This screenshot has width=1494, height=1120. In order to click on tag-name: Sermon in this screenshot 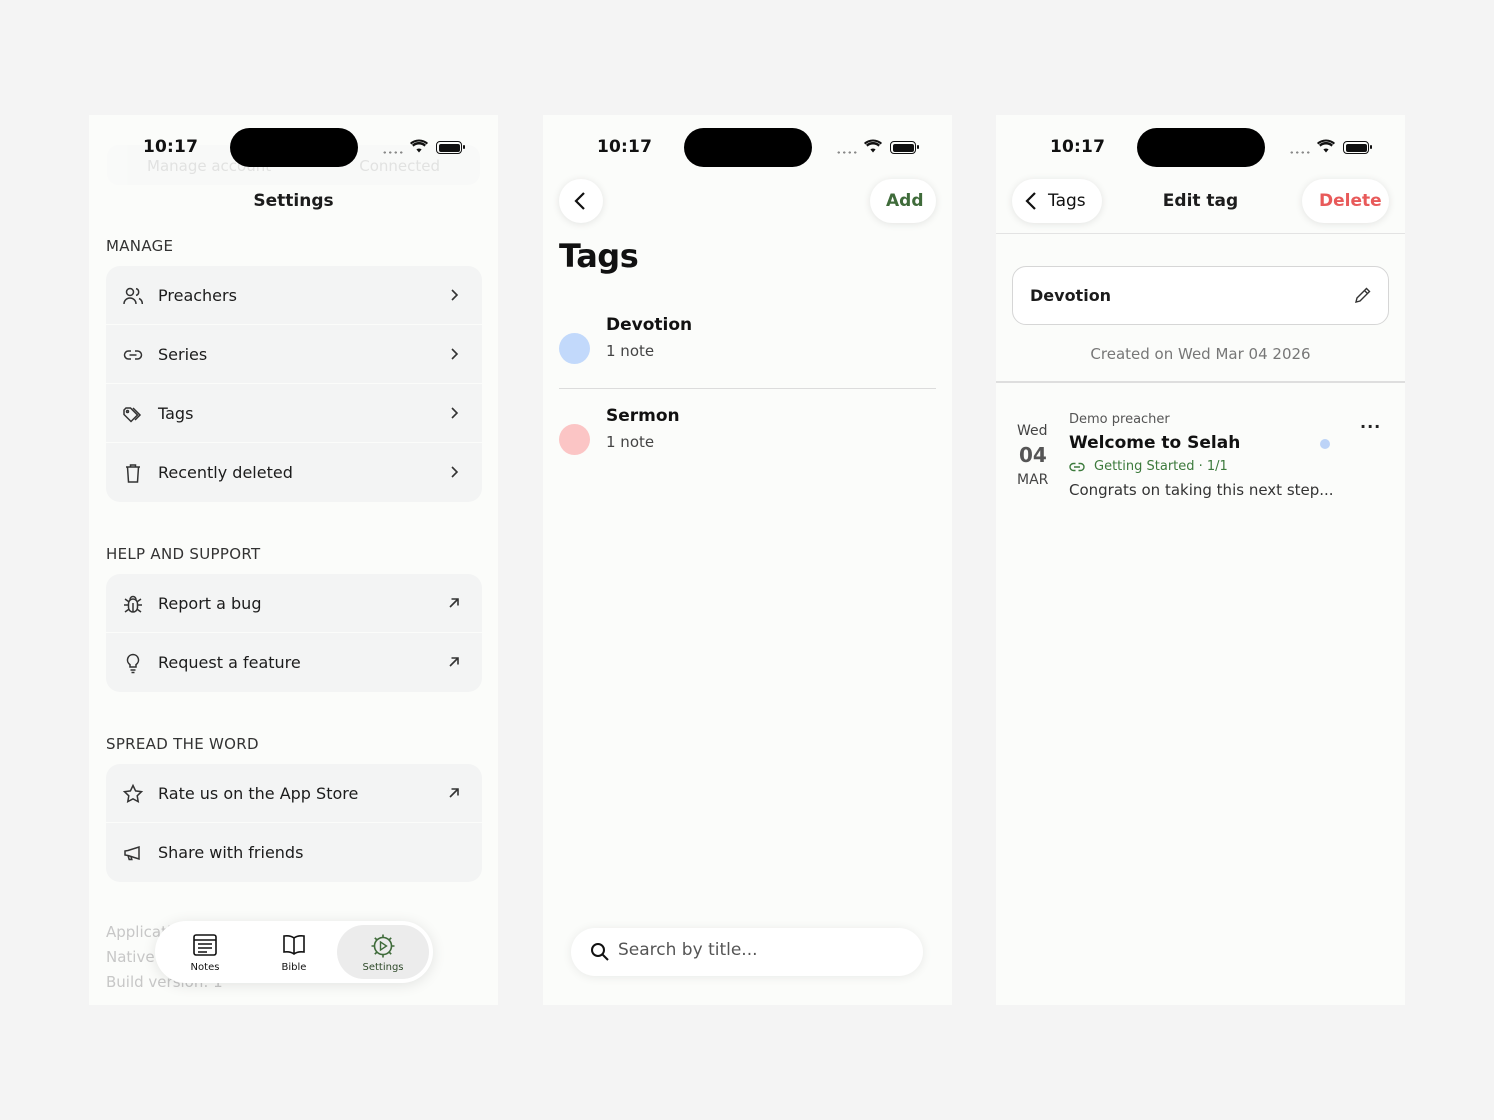, I will do `click(643, 416)`.